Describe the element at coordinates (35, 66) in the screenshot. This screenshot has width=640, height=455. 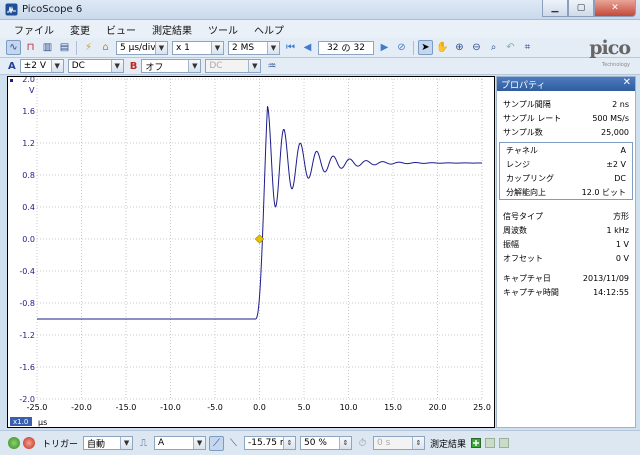
I see `channel-a-range: ±2 V` at that location.